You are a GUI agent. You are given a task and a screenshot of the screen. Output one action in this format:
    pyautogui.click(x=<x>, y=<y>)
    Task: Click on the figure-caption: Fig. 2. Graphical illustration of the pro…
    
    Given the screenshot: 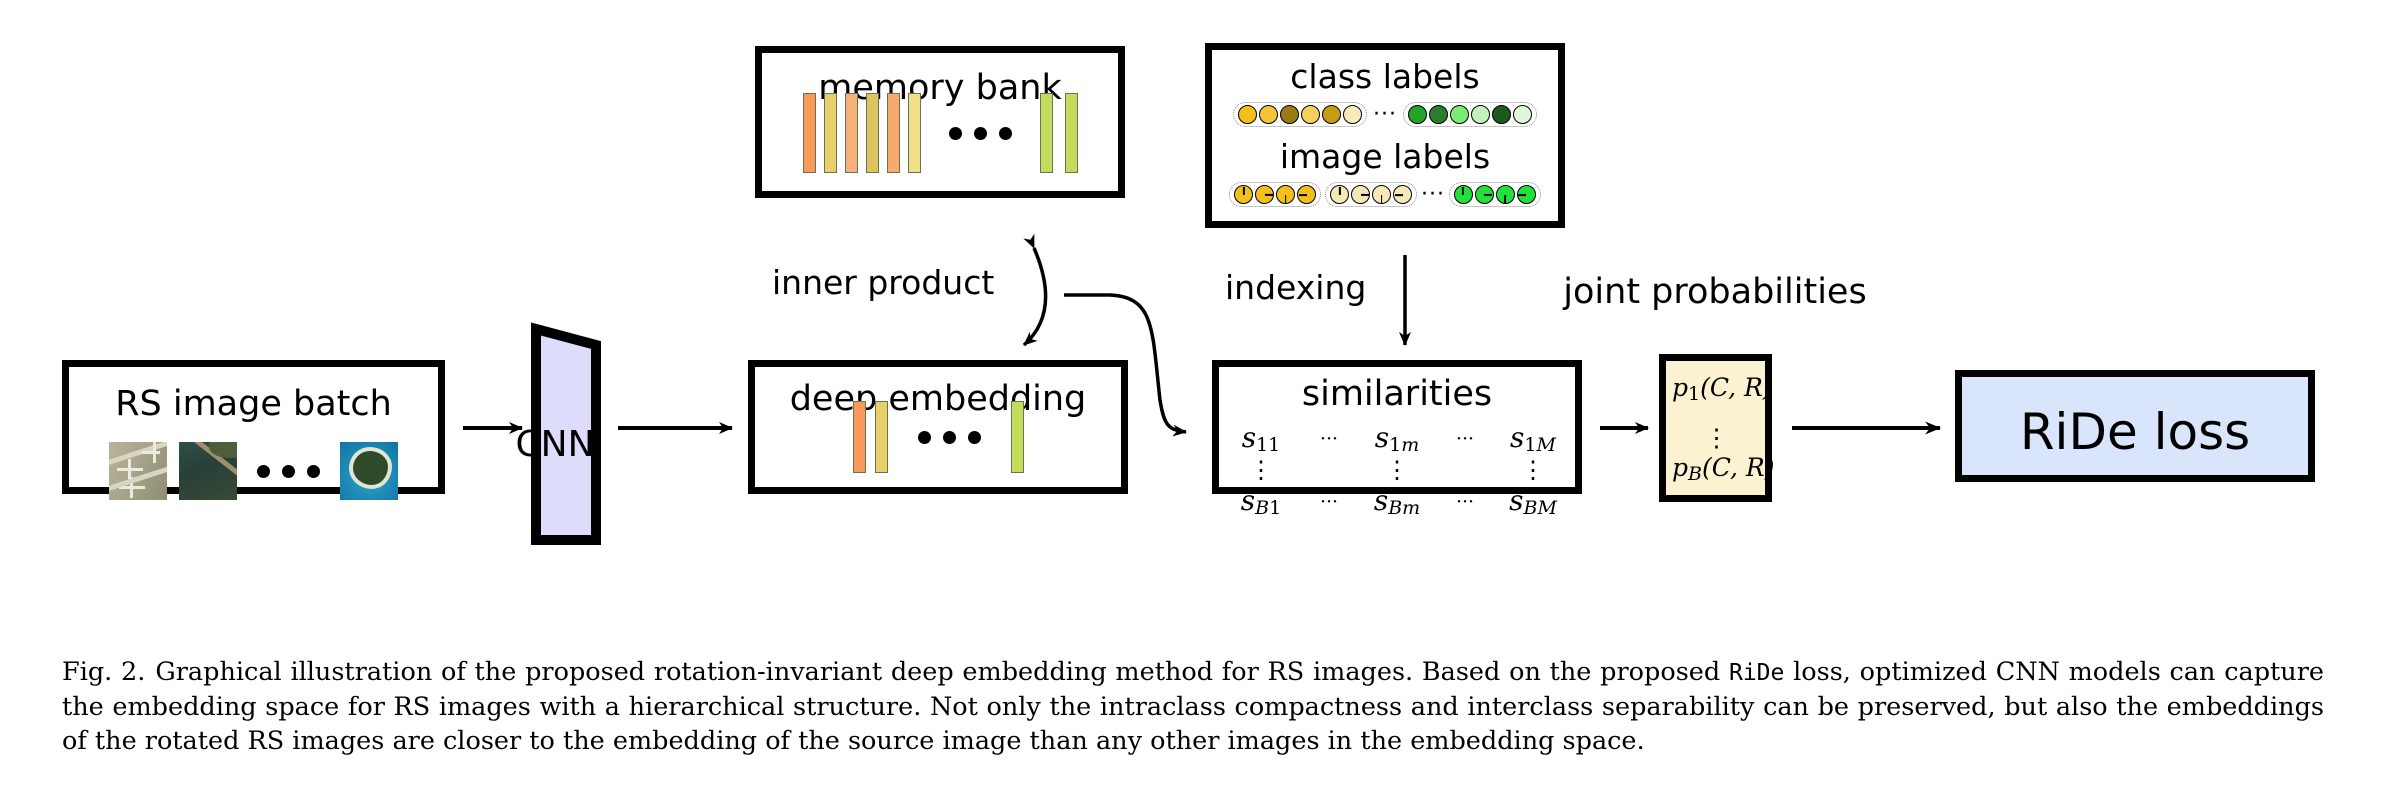 What is the action you would take?
    pyautogui.click(x=1193, y=707)
    